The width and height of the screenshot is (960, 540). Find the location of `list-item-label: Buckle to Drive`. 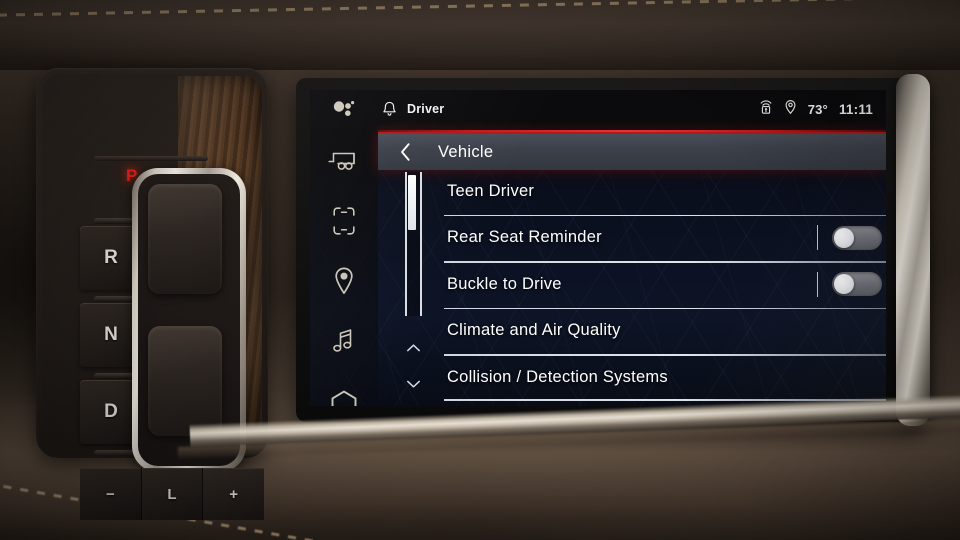

list-item-label: Buckle to Drive is located at coordinates (504, 283).